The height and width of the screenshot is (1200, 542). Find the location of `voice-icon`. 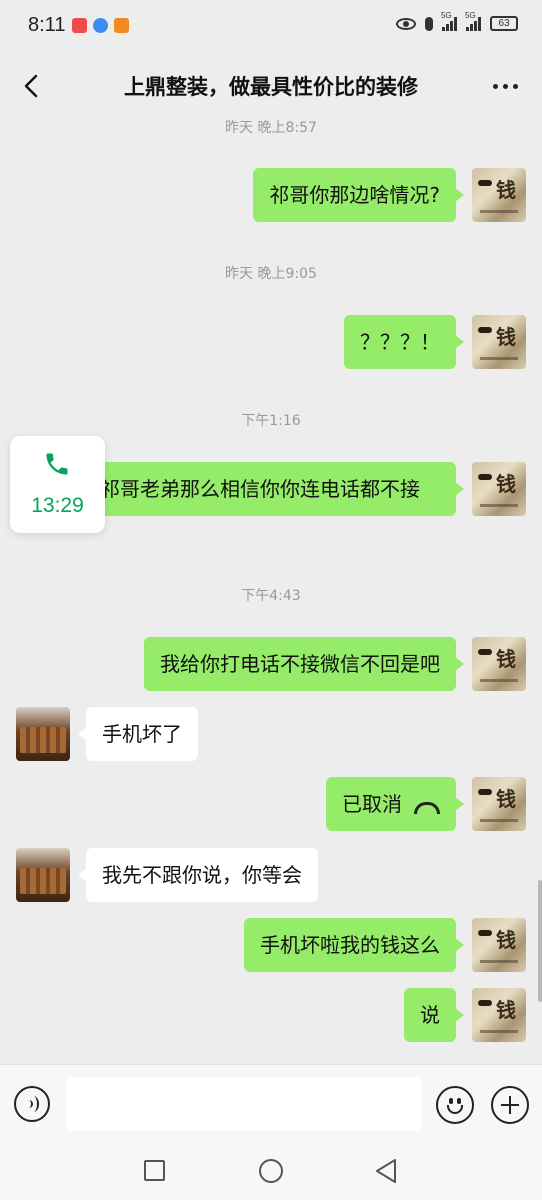

voice-icon is located at coordinates (32, 1104).